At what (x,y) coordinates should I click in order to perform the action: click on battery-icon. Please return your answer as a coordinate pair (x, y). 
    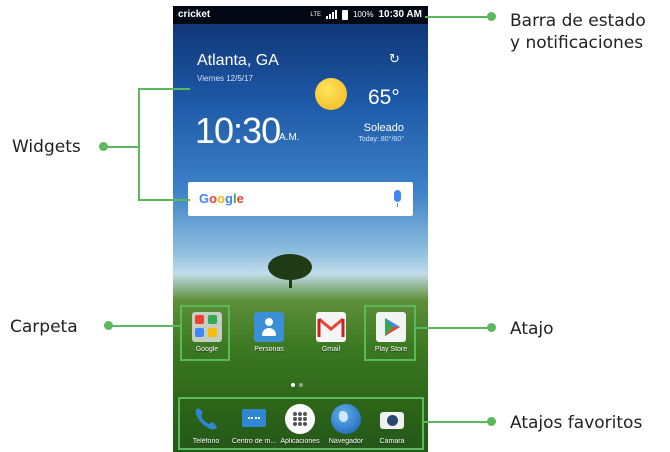
    Looking at the image, I should click on (344, 14).